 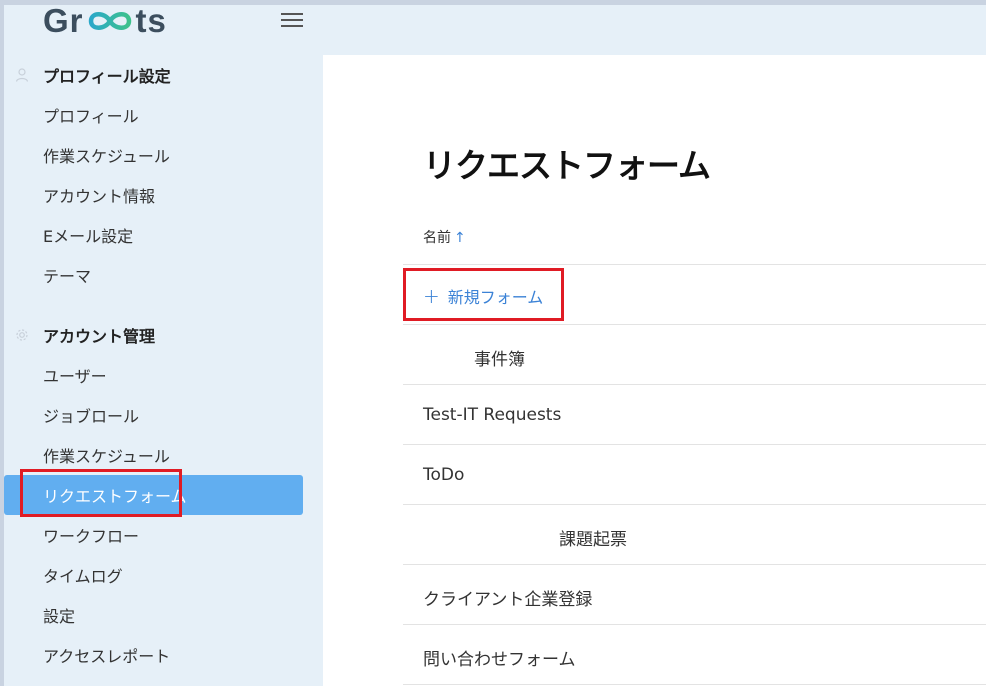 I want to click on sidebar-item-label: リクエストフォーム, so click(x=115, y=496).